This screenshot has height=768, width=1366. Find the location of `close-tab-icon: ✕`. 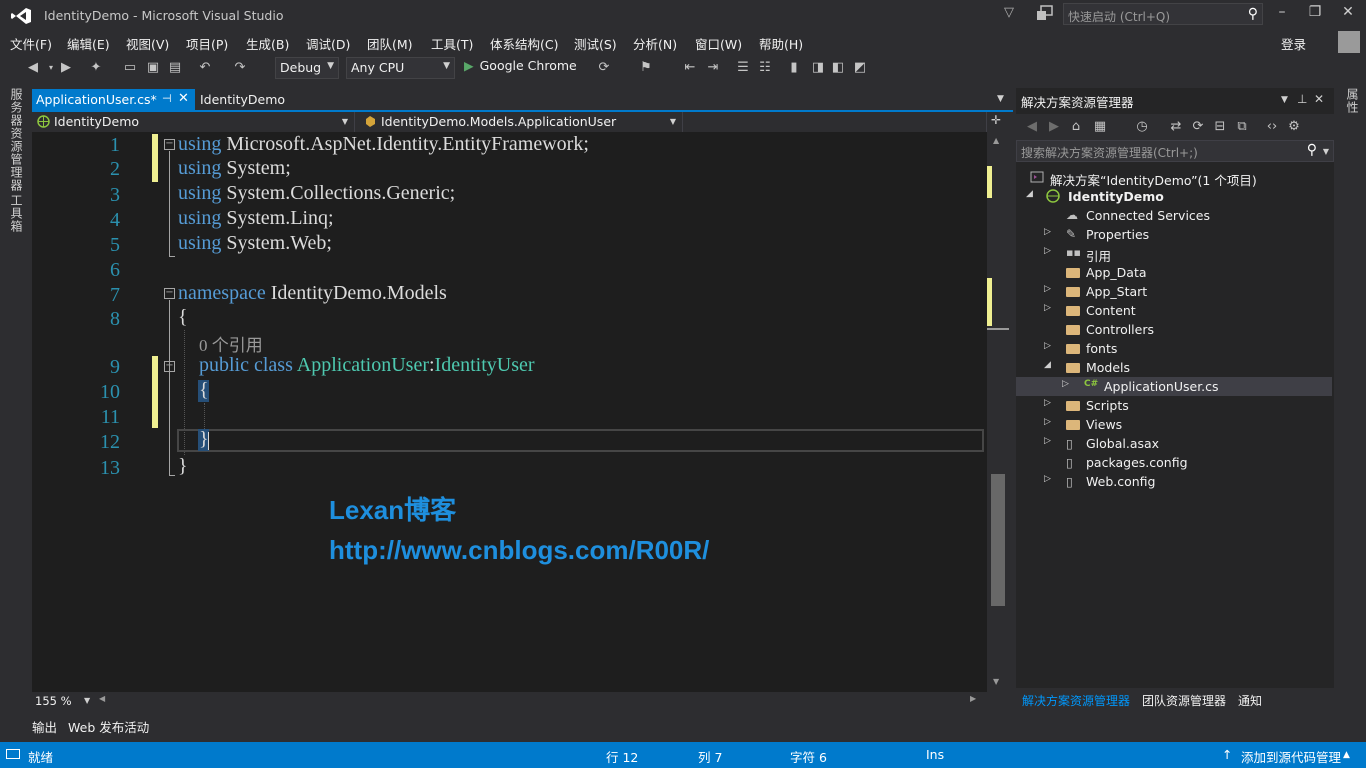

close-tab-icon: ✕ is located at coordinates (183, 98).